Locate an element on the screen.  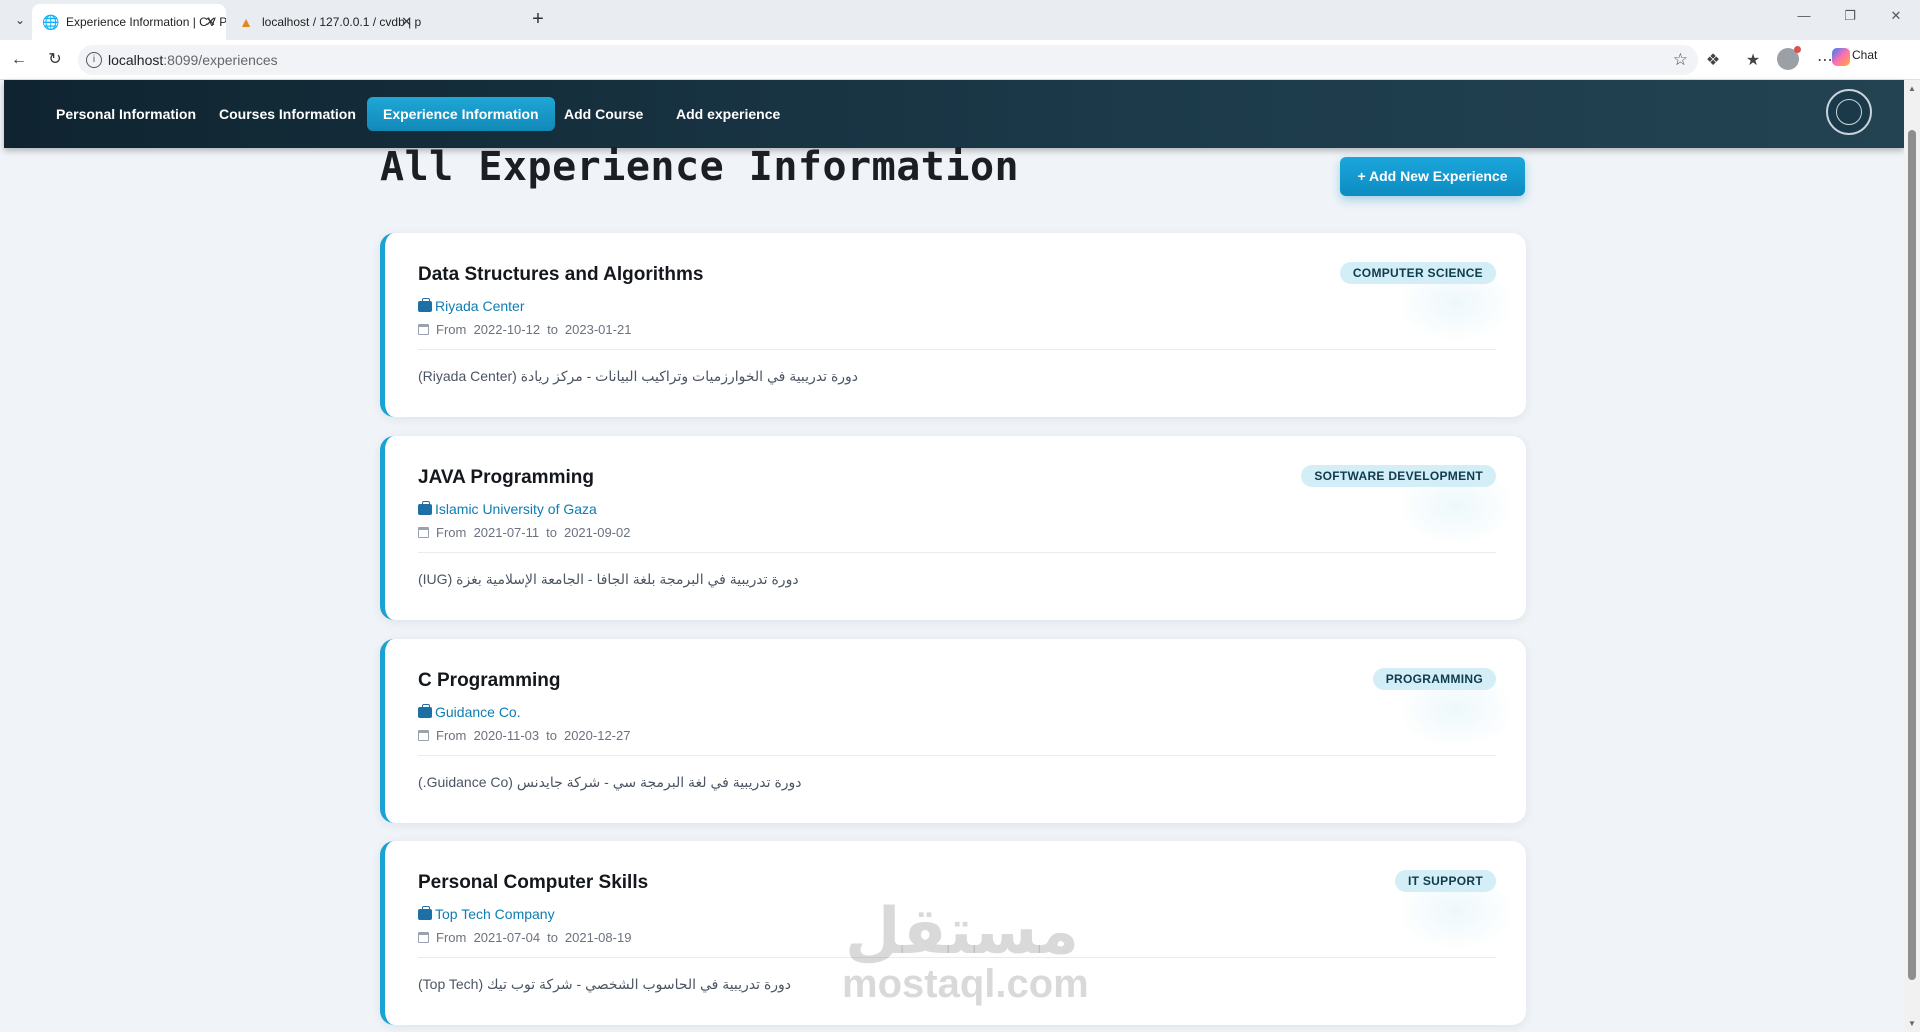
scroll-down-arrow-icon: ▼ is located at coordinates (1912, 1023).